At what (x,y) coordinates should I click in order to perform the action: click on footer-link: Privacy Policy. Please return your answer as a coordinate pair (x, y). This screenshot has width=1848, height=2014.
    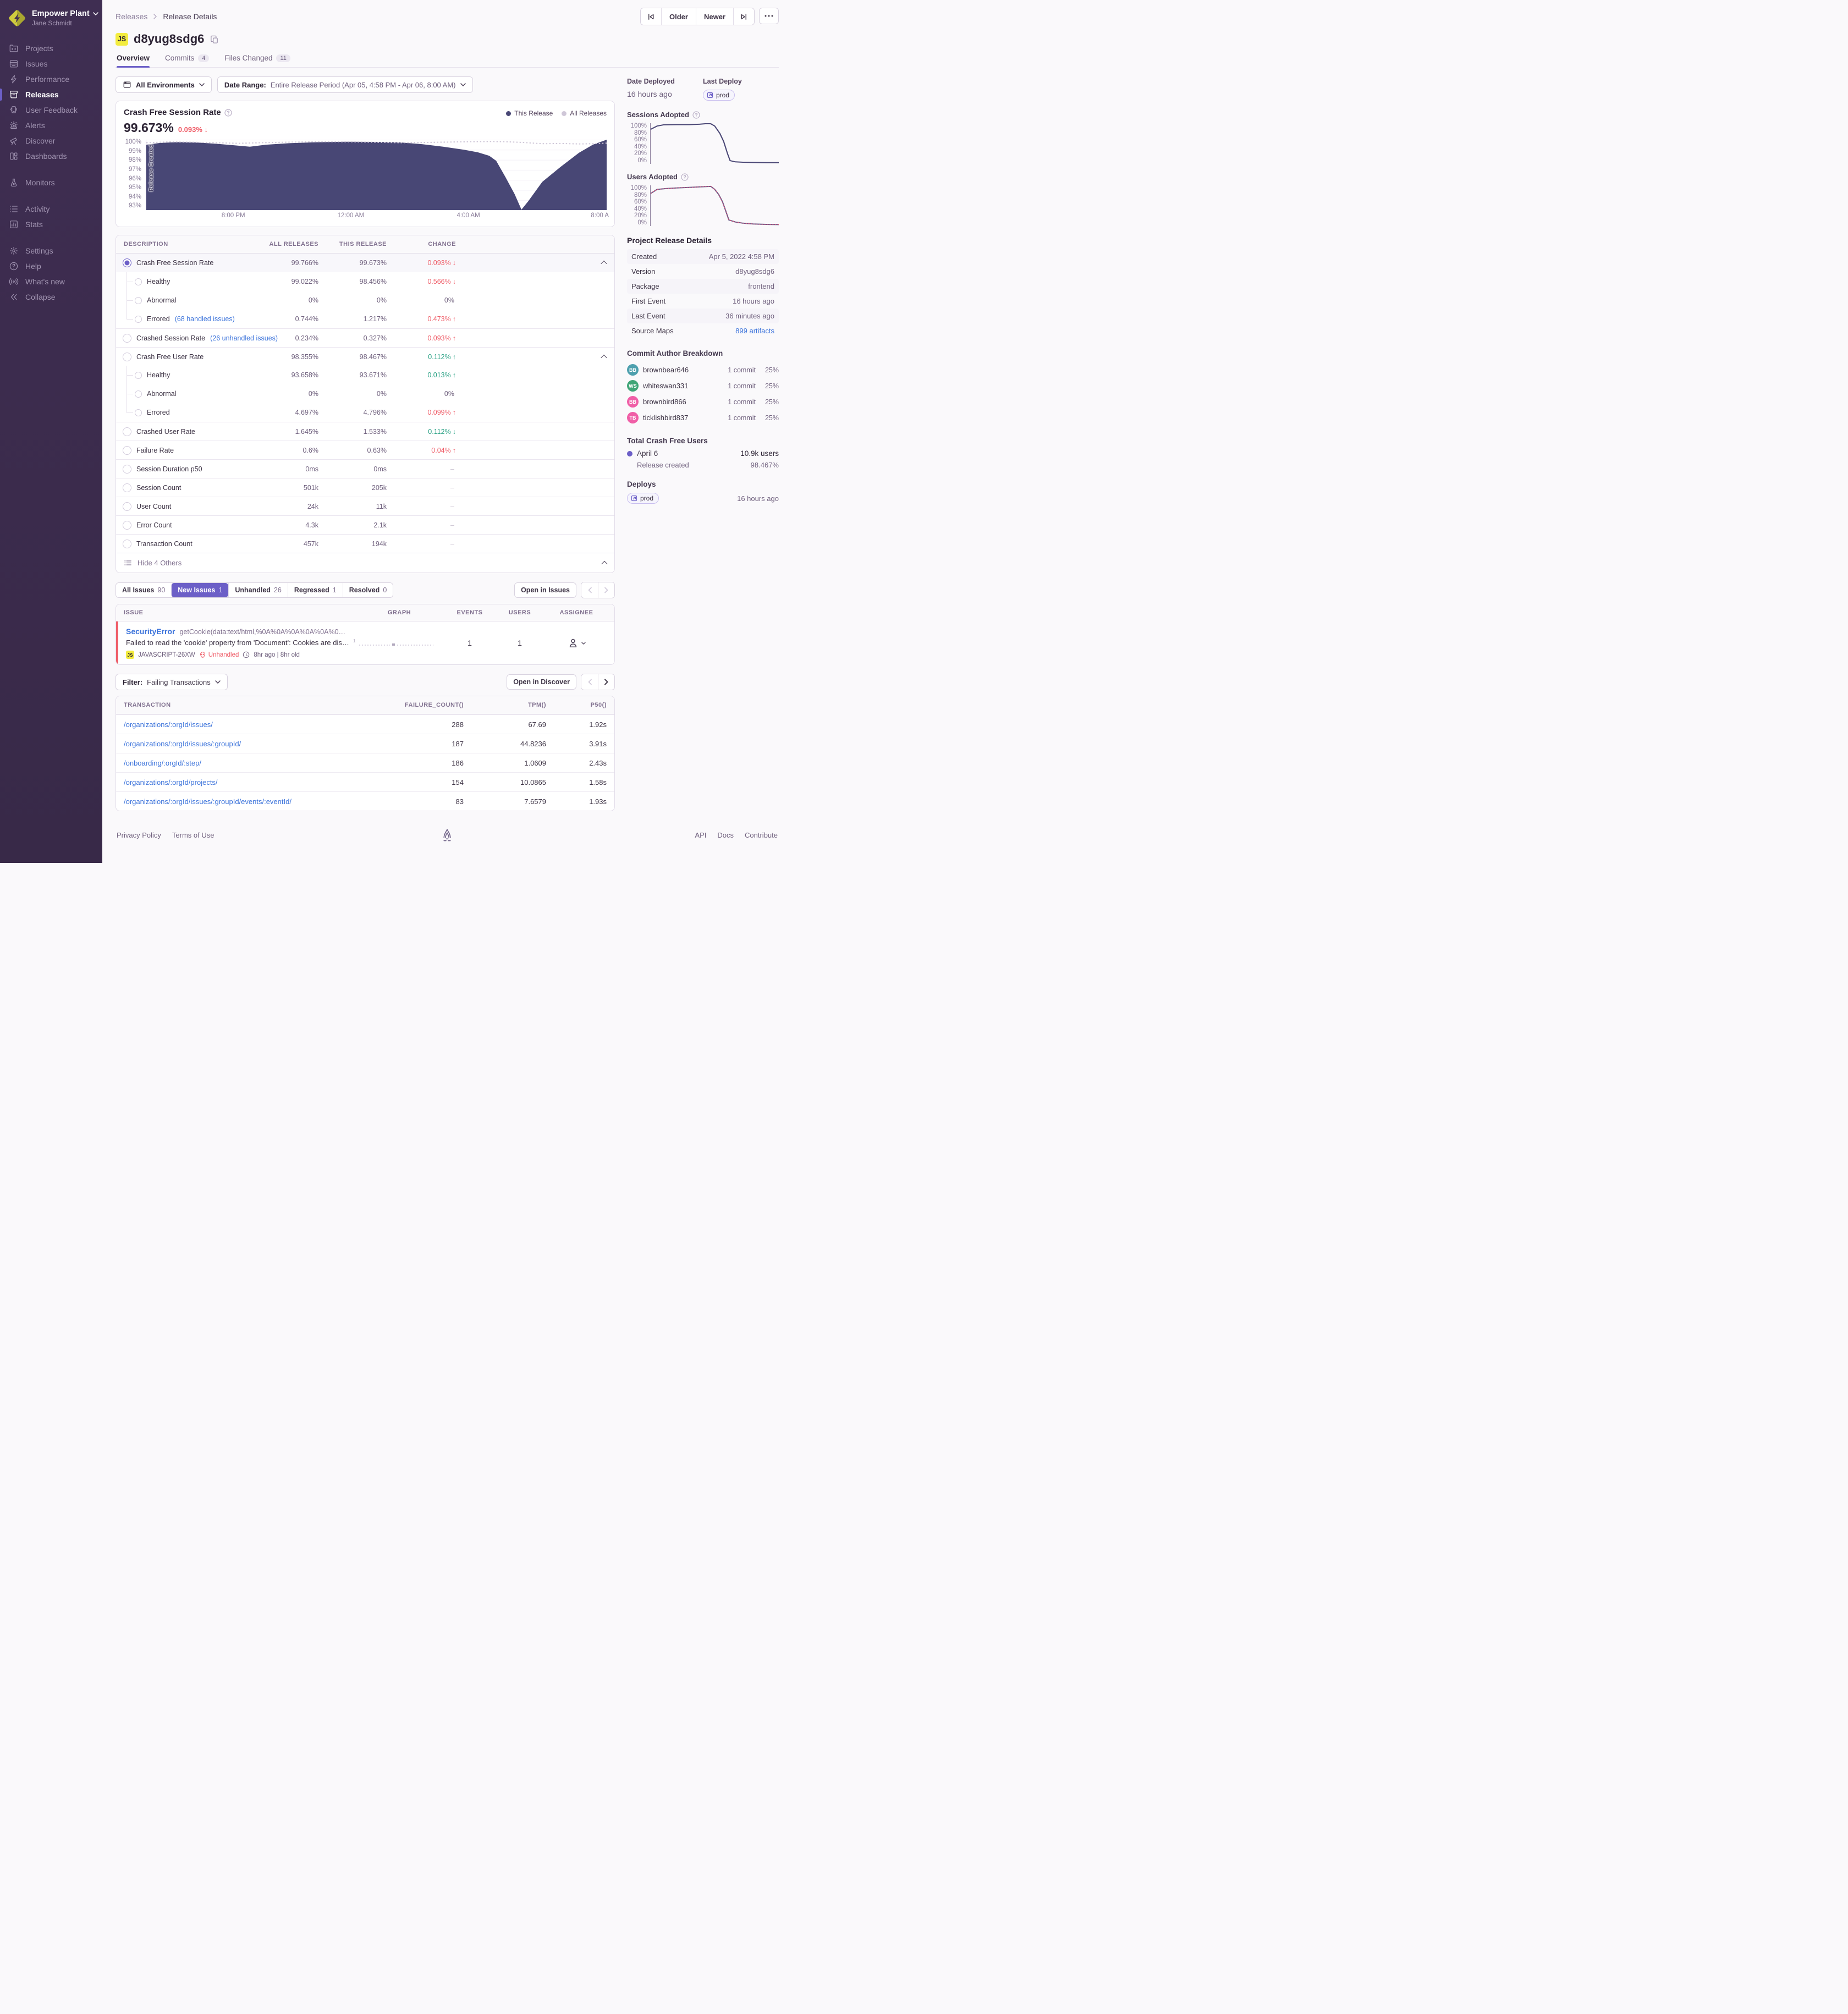
    Looking at the image, I should click on (139, 835).